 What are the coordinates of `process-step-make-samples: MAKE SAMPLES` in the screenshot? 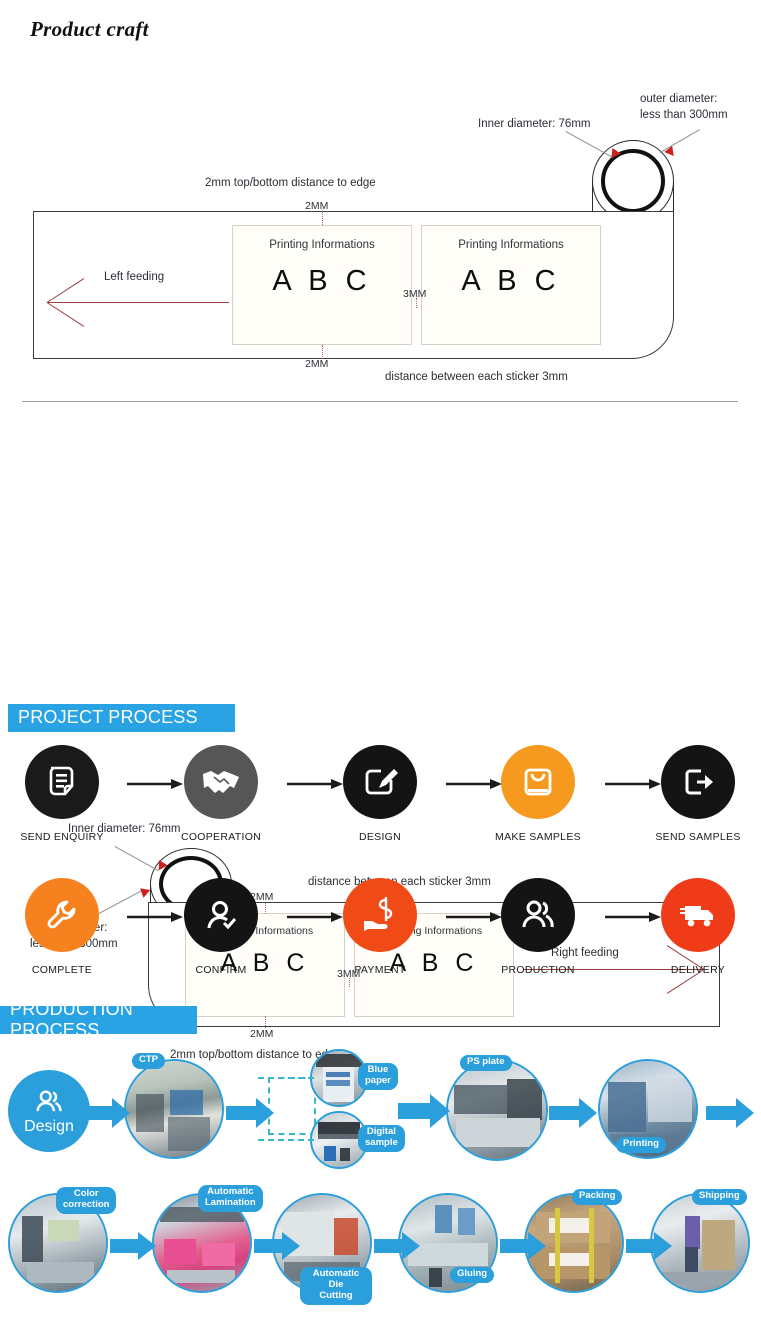 It's located at (538, 794).